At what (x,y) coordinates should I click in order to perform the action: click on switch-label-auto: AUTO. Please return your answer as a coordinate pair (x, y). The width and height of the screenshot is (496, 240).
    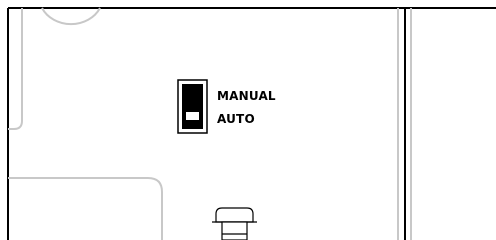
    Looking at the image, I should click on (236, 119).